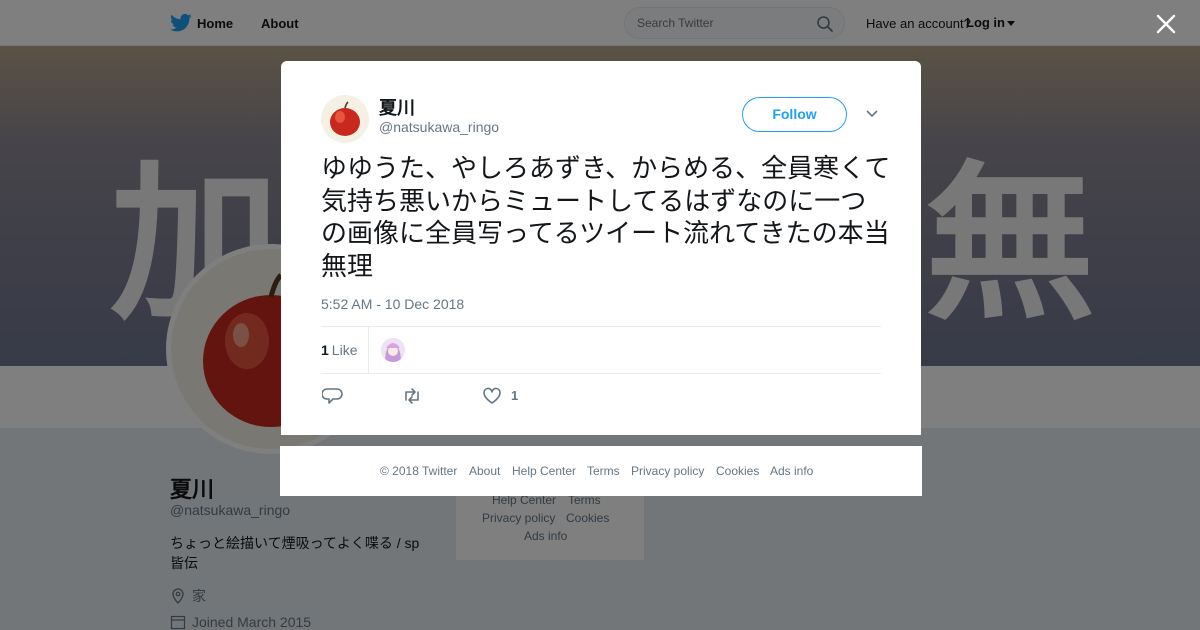  Describe the element at coordinates (601, 350) in the screenshot. I see `tweet-stats: 1 Like` at that location.